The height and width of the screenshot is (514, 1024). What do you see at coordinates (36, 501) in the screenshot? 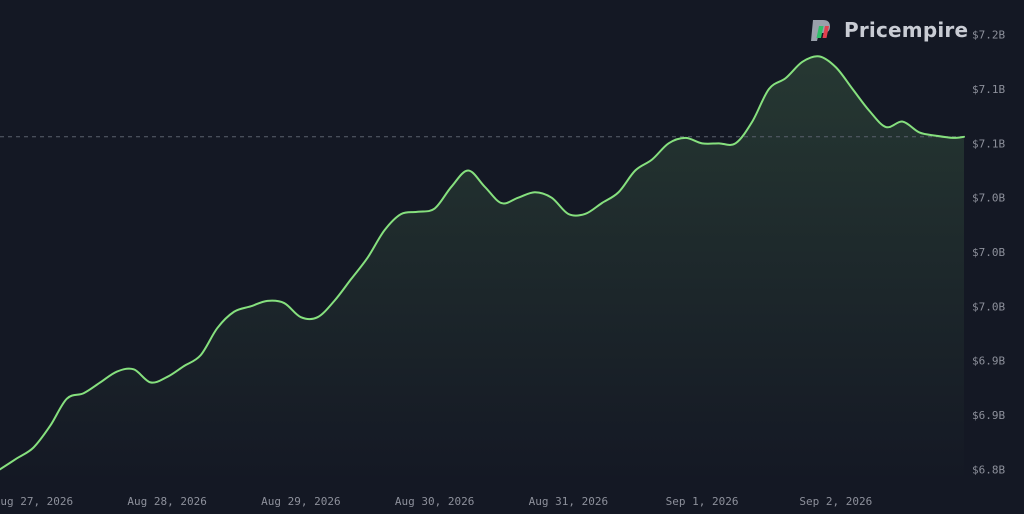
I see `x-tick-label: Aug 27, 2026` at bounding box center [36, 501].